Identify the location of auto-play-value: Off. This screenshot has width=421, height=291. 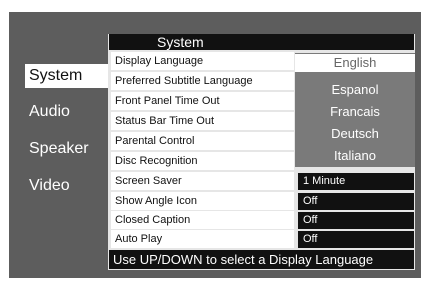
(356, 239).